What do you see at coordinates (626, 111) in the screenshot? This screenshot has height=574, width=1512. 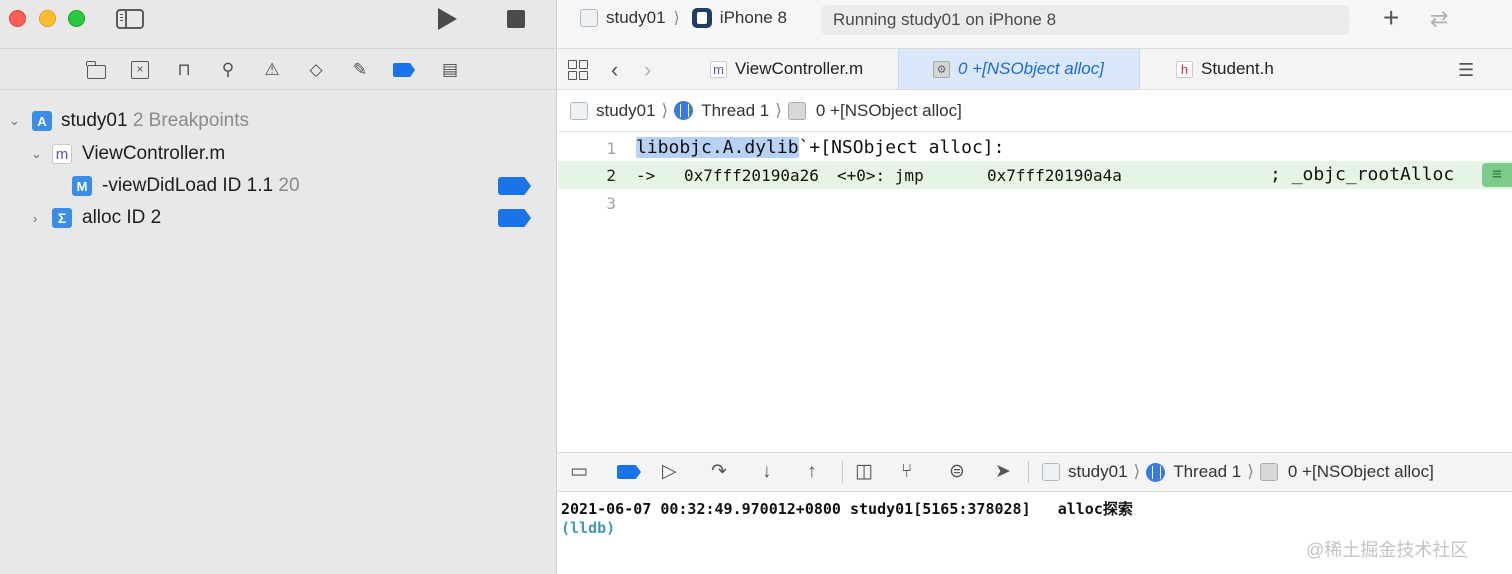 I see `jump-bar-project: study01` at bounding box center [626, 111].